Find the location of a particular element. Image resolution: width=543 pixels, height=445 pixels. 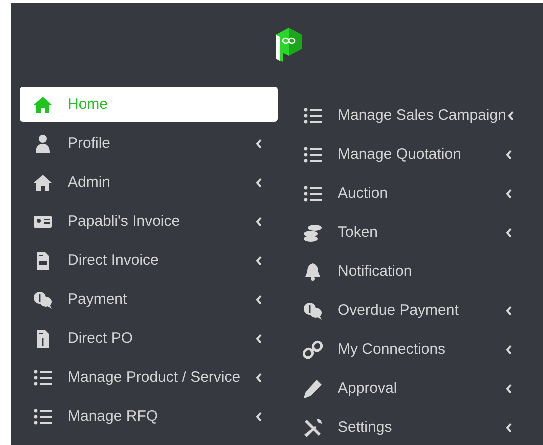

menu-item: Manage Sales Campaign is located at coordinates (405, 115).